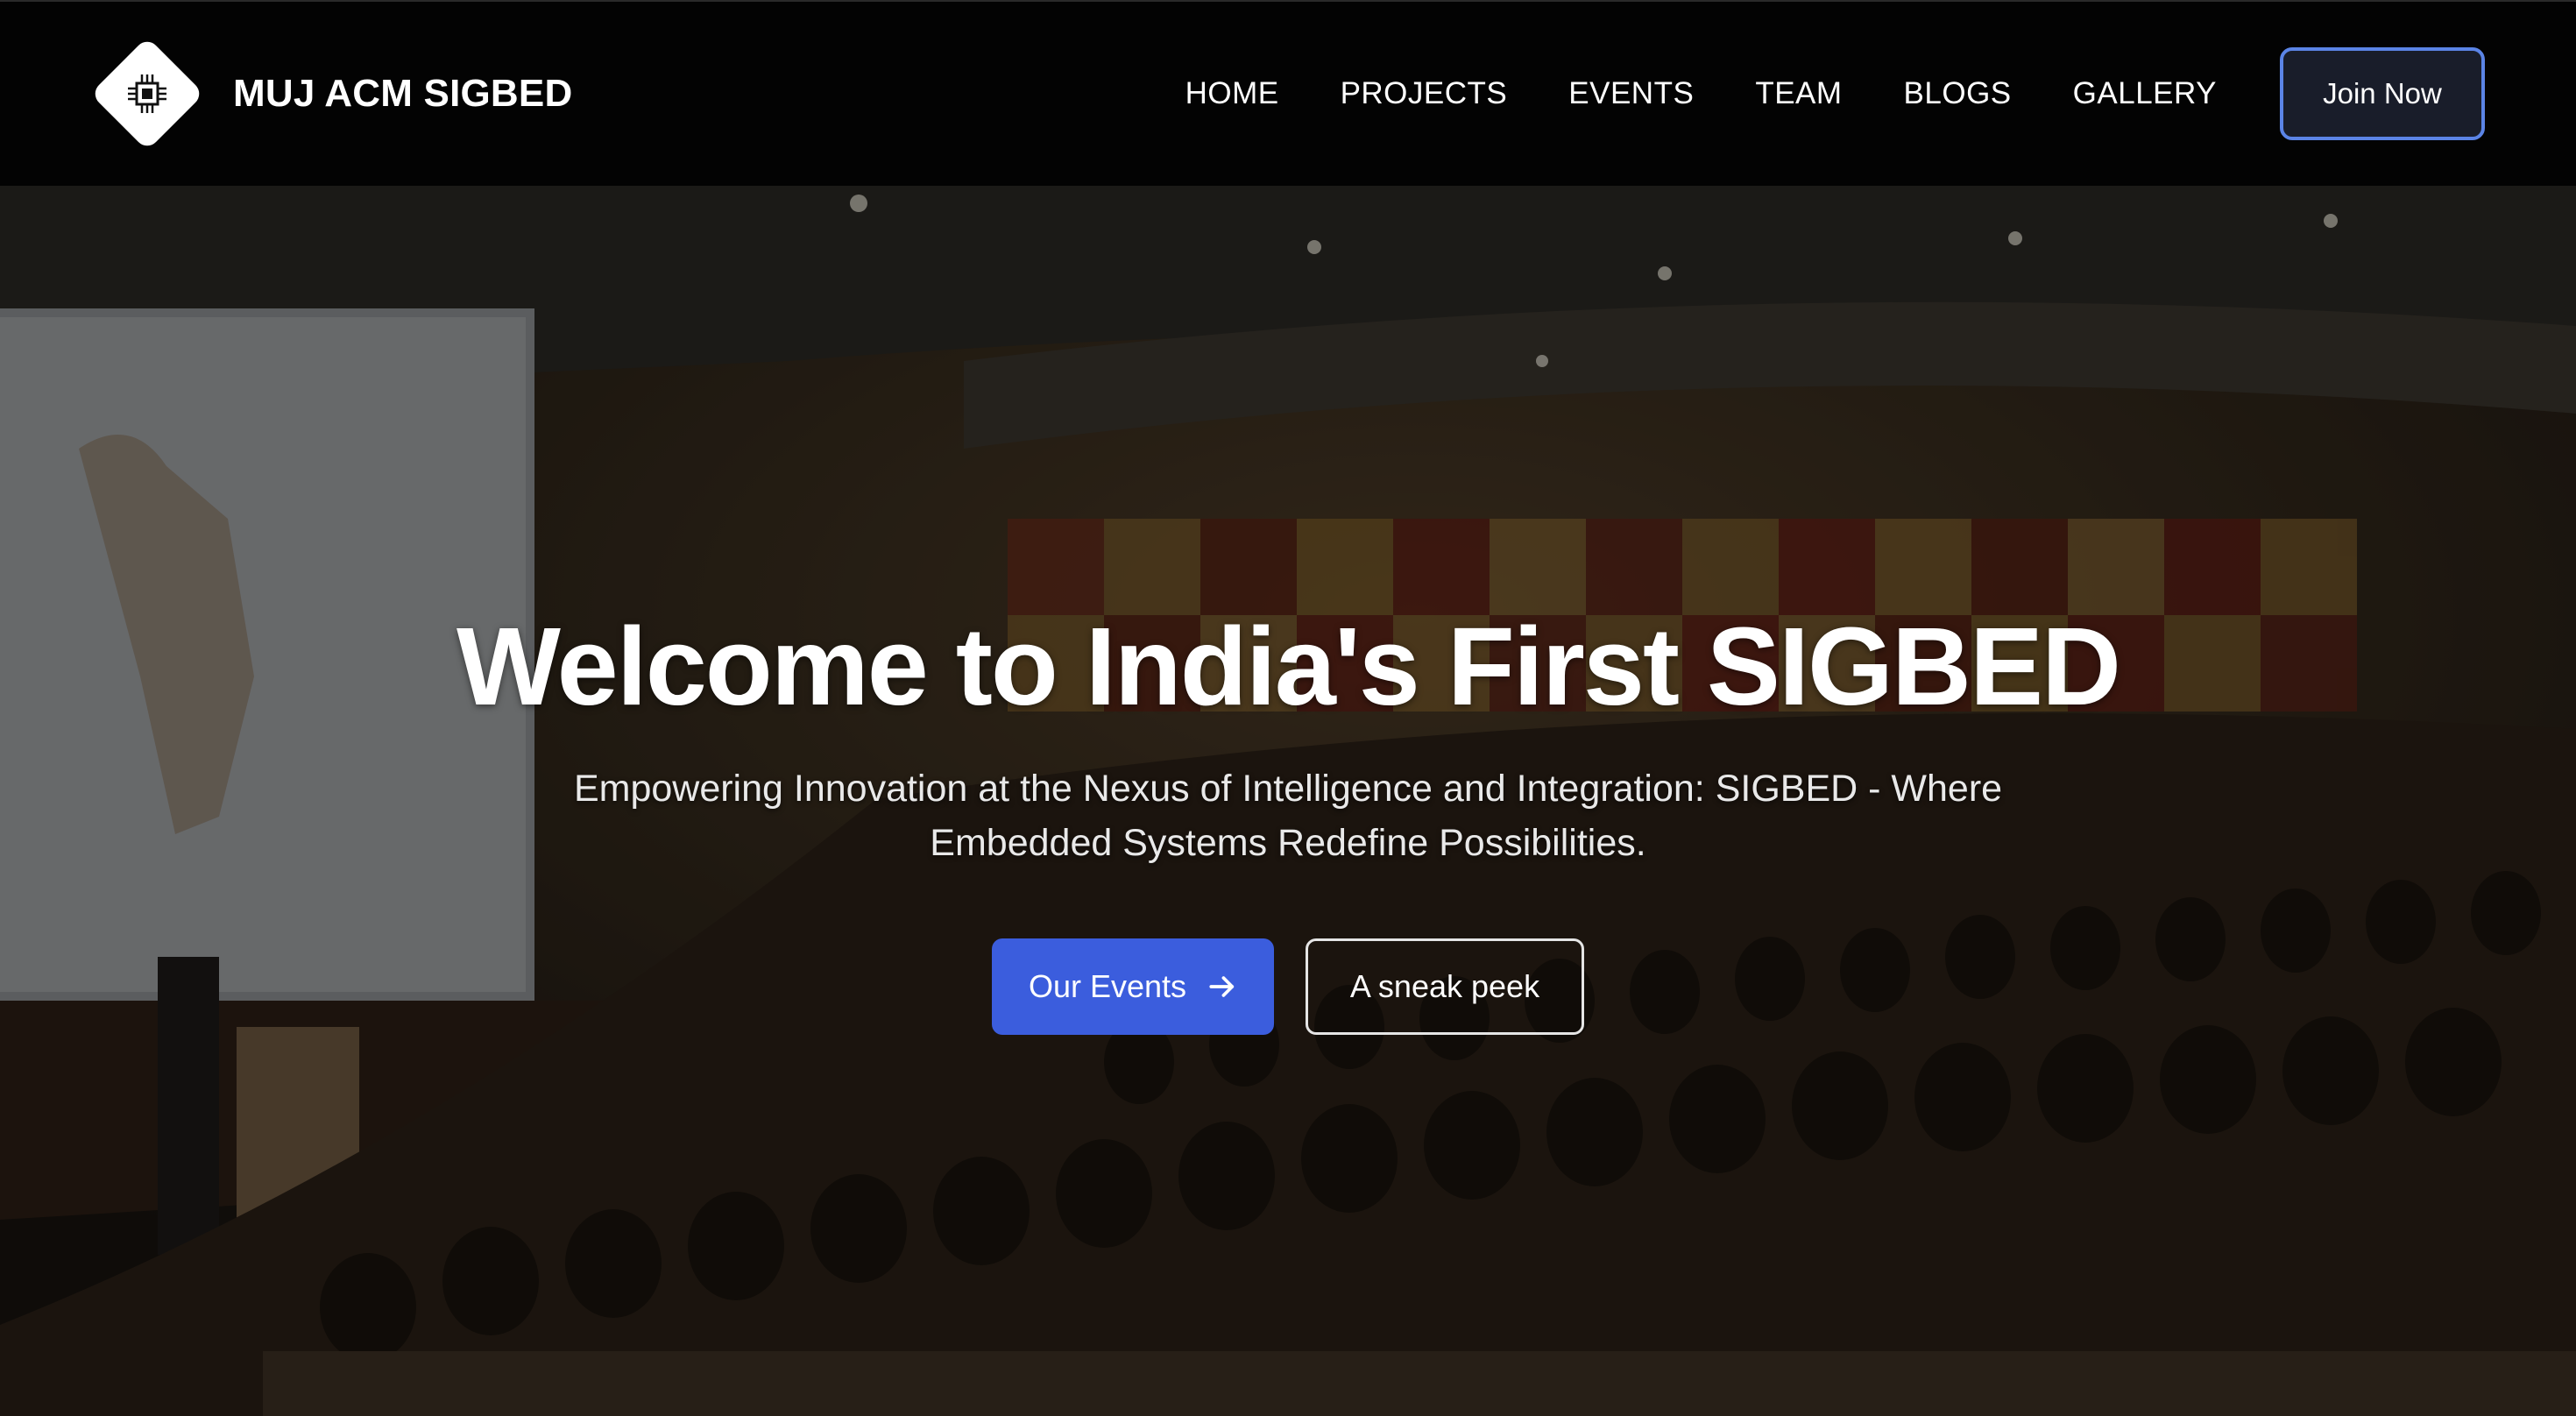  What do you see at coordinates (147, 94) in the screenshot?
I see `chip-icon` at bounding box center [147, 94].